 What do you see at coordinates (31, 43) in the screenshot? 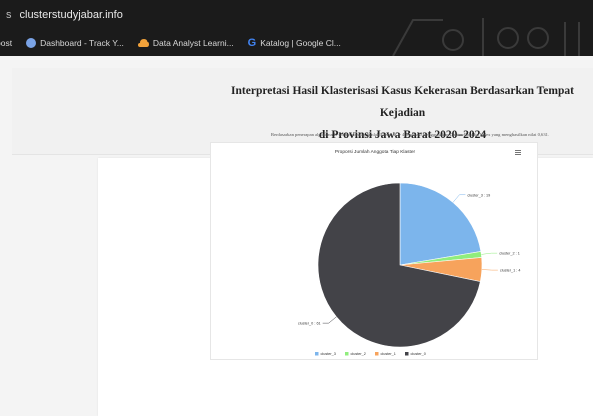
I see `dashboard-favicon-icon` at bounding box center [31, 43].